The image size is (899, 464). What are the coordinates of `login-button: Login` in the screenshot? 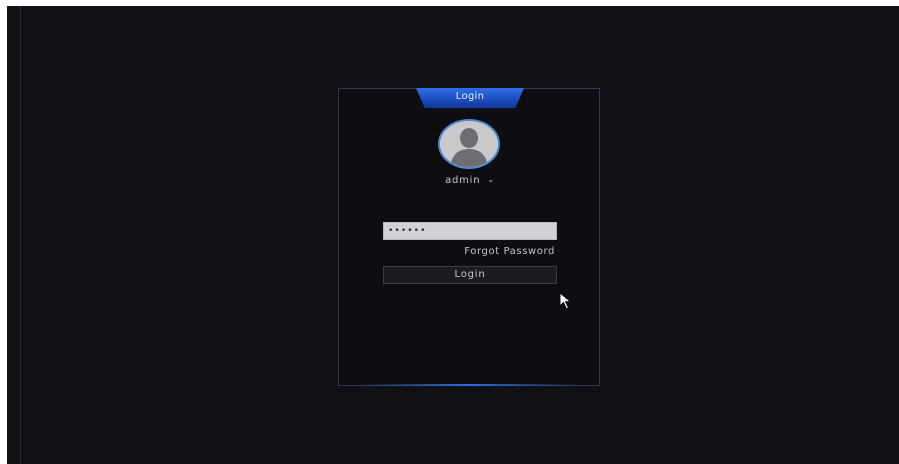 It's located at (470, 275).